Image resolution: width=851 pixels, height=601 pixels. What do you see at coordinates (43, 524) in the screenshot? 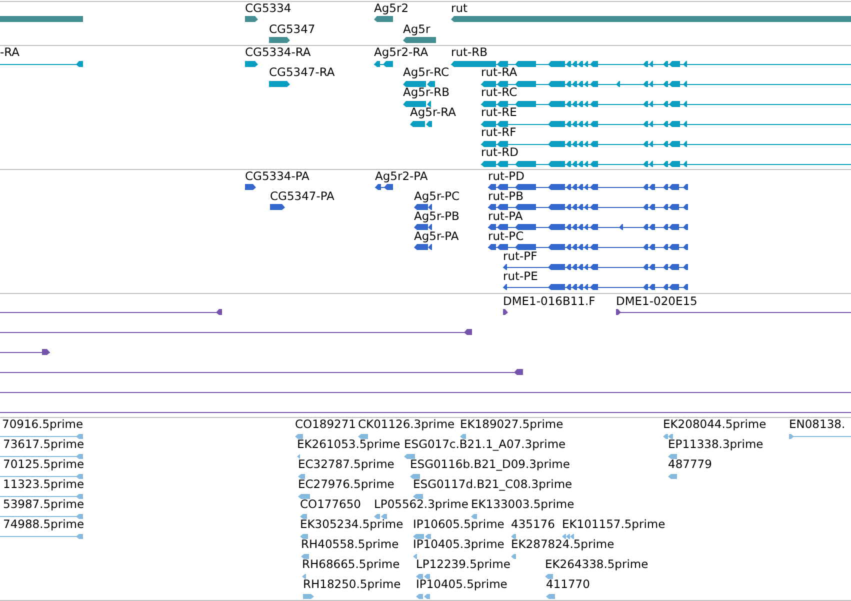
I see `est-label: 74988.5prime` at bounding box center [43, 524].